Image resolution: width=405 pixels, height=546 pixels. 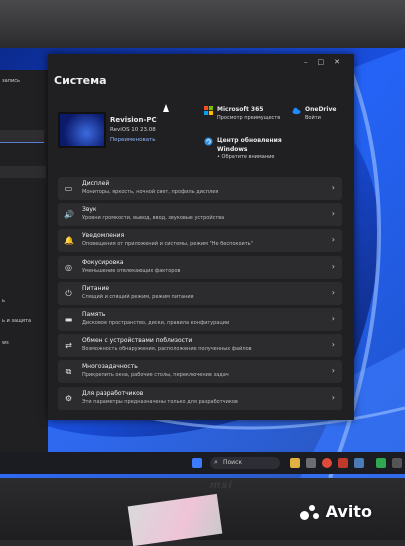 I want to click on nearby-sharing-icon: ⇄, so click(x=68, y=346).